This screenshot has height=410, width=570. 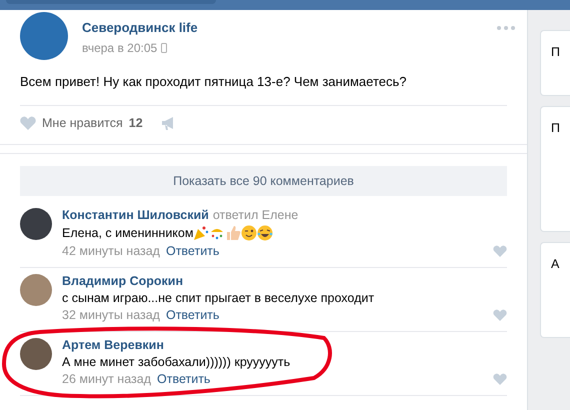 What do you see at coordinates (44, 36) in the screenshot?
I see `community-avatar` at bounding box center [44, 36].